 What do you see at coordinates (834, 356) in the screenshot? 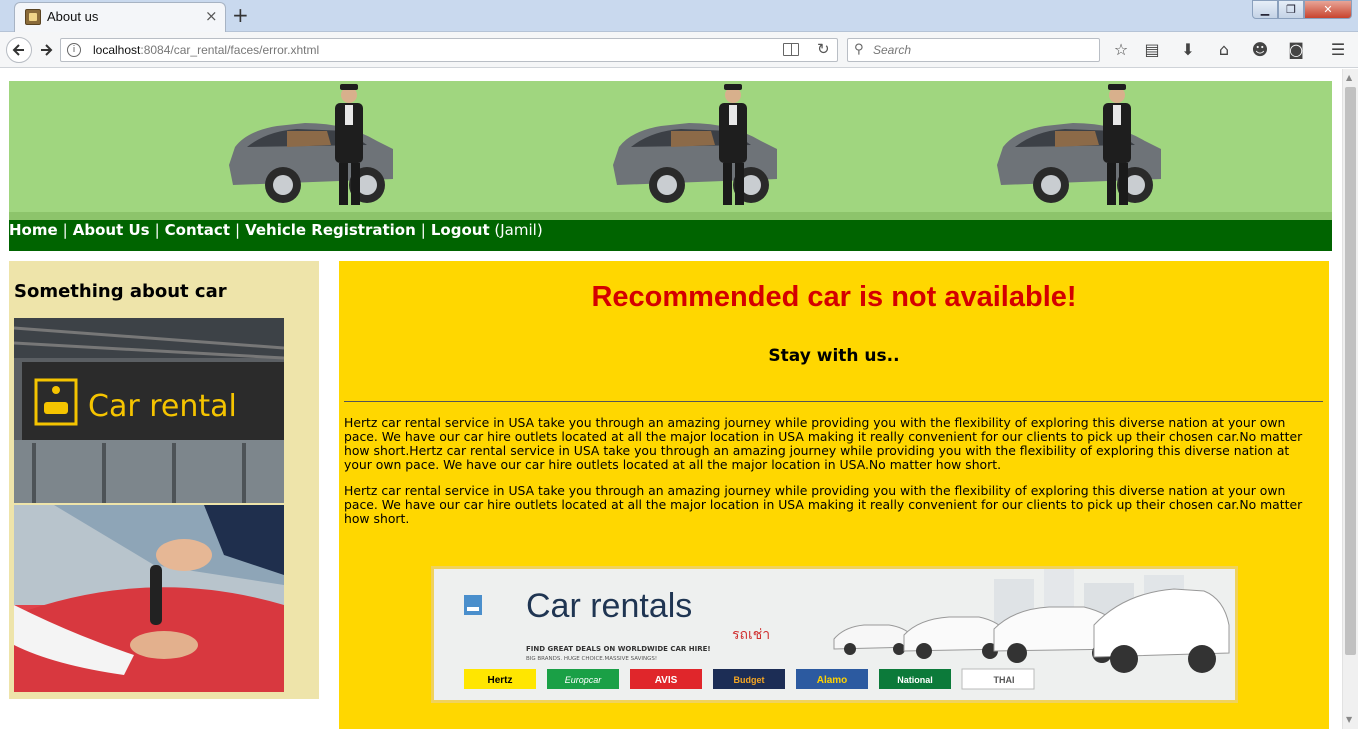
I see `page-subtitle: Stay with us..` at bounding box center [834, 356].